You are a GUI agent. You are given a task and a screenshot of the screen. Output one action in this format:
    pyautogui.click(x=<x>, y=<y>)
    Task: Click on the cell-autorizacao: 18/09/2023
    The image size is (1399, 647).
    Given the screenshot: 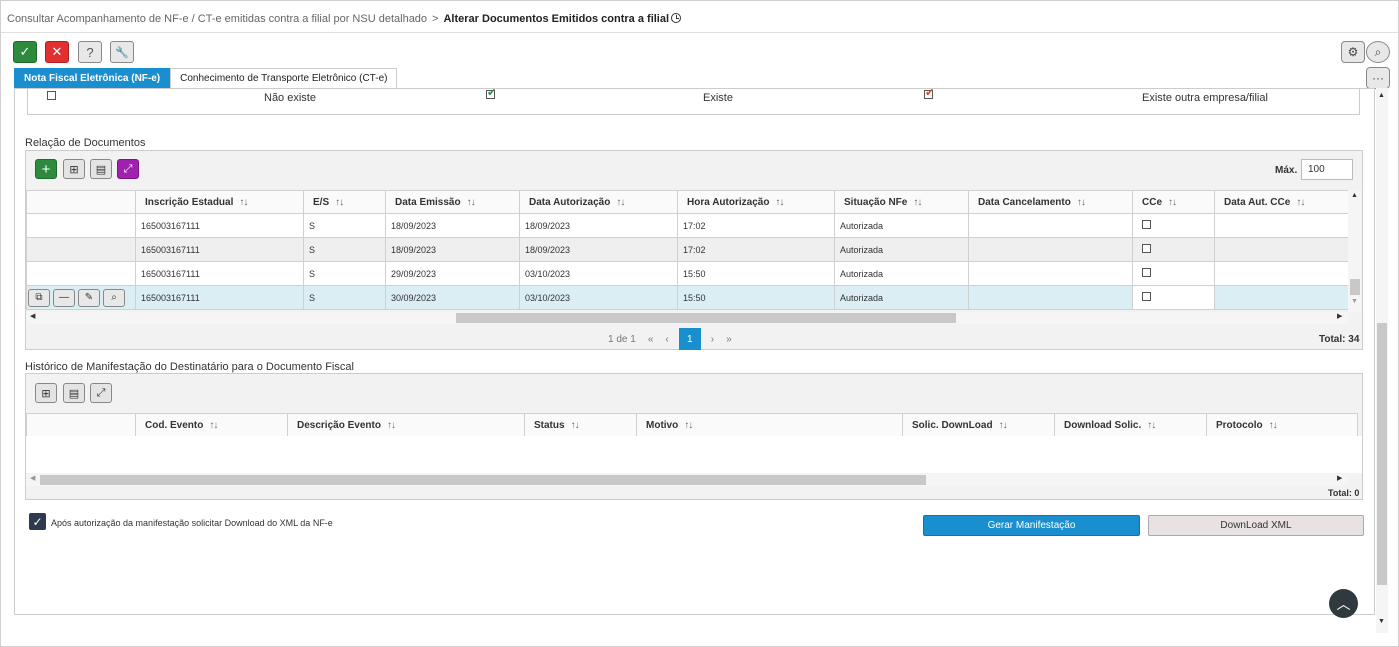 What is the action you would take?
    pyautogui.click(x=598, y=225)
    